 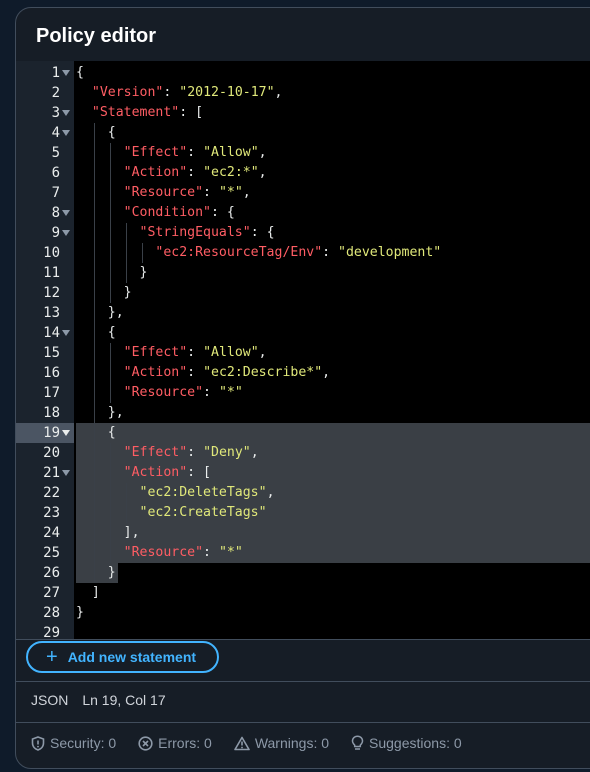 What do you see at coordinates (303, 513) in the screenshot?
I see `code-line-row: 23 "ec2:CreateTags"` at bounding box center [303, 513].